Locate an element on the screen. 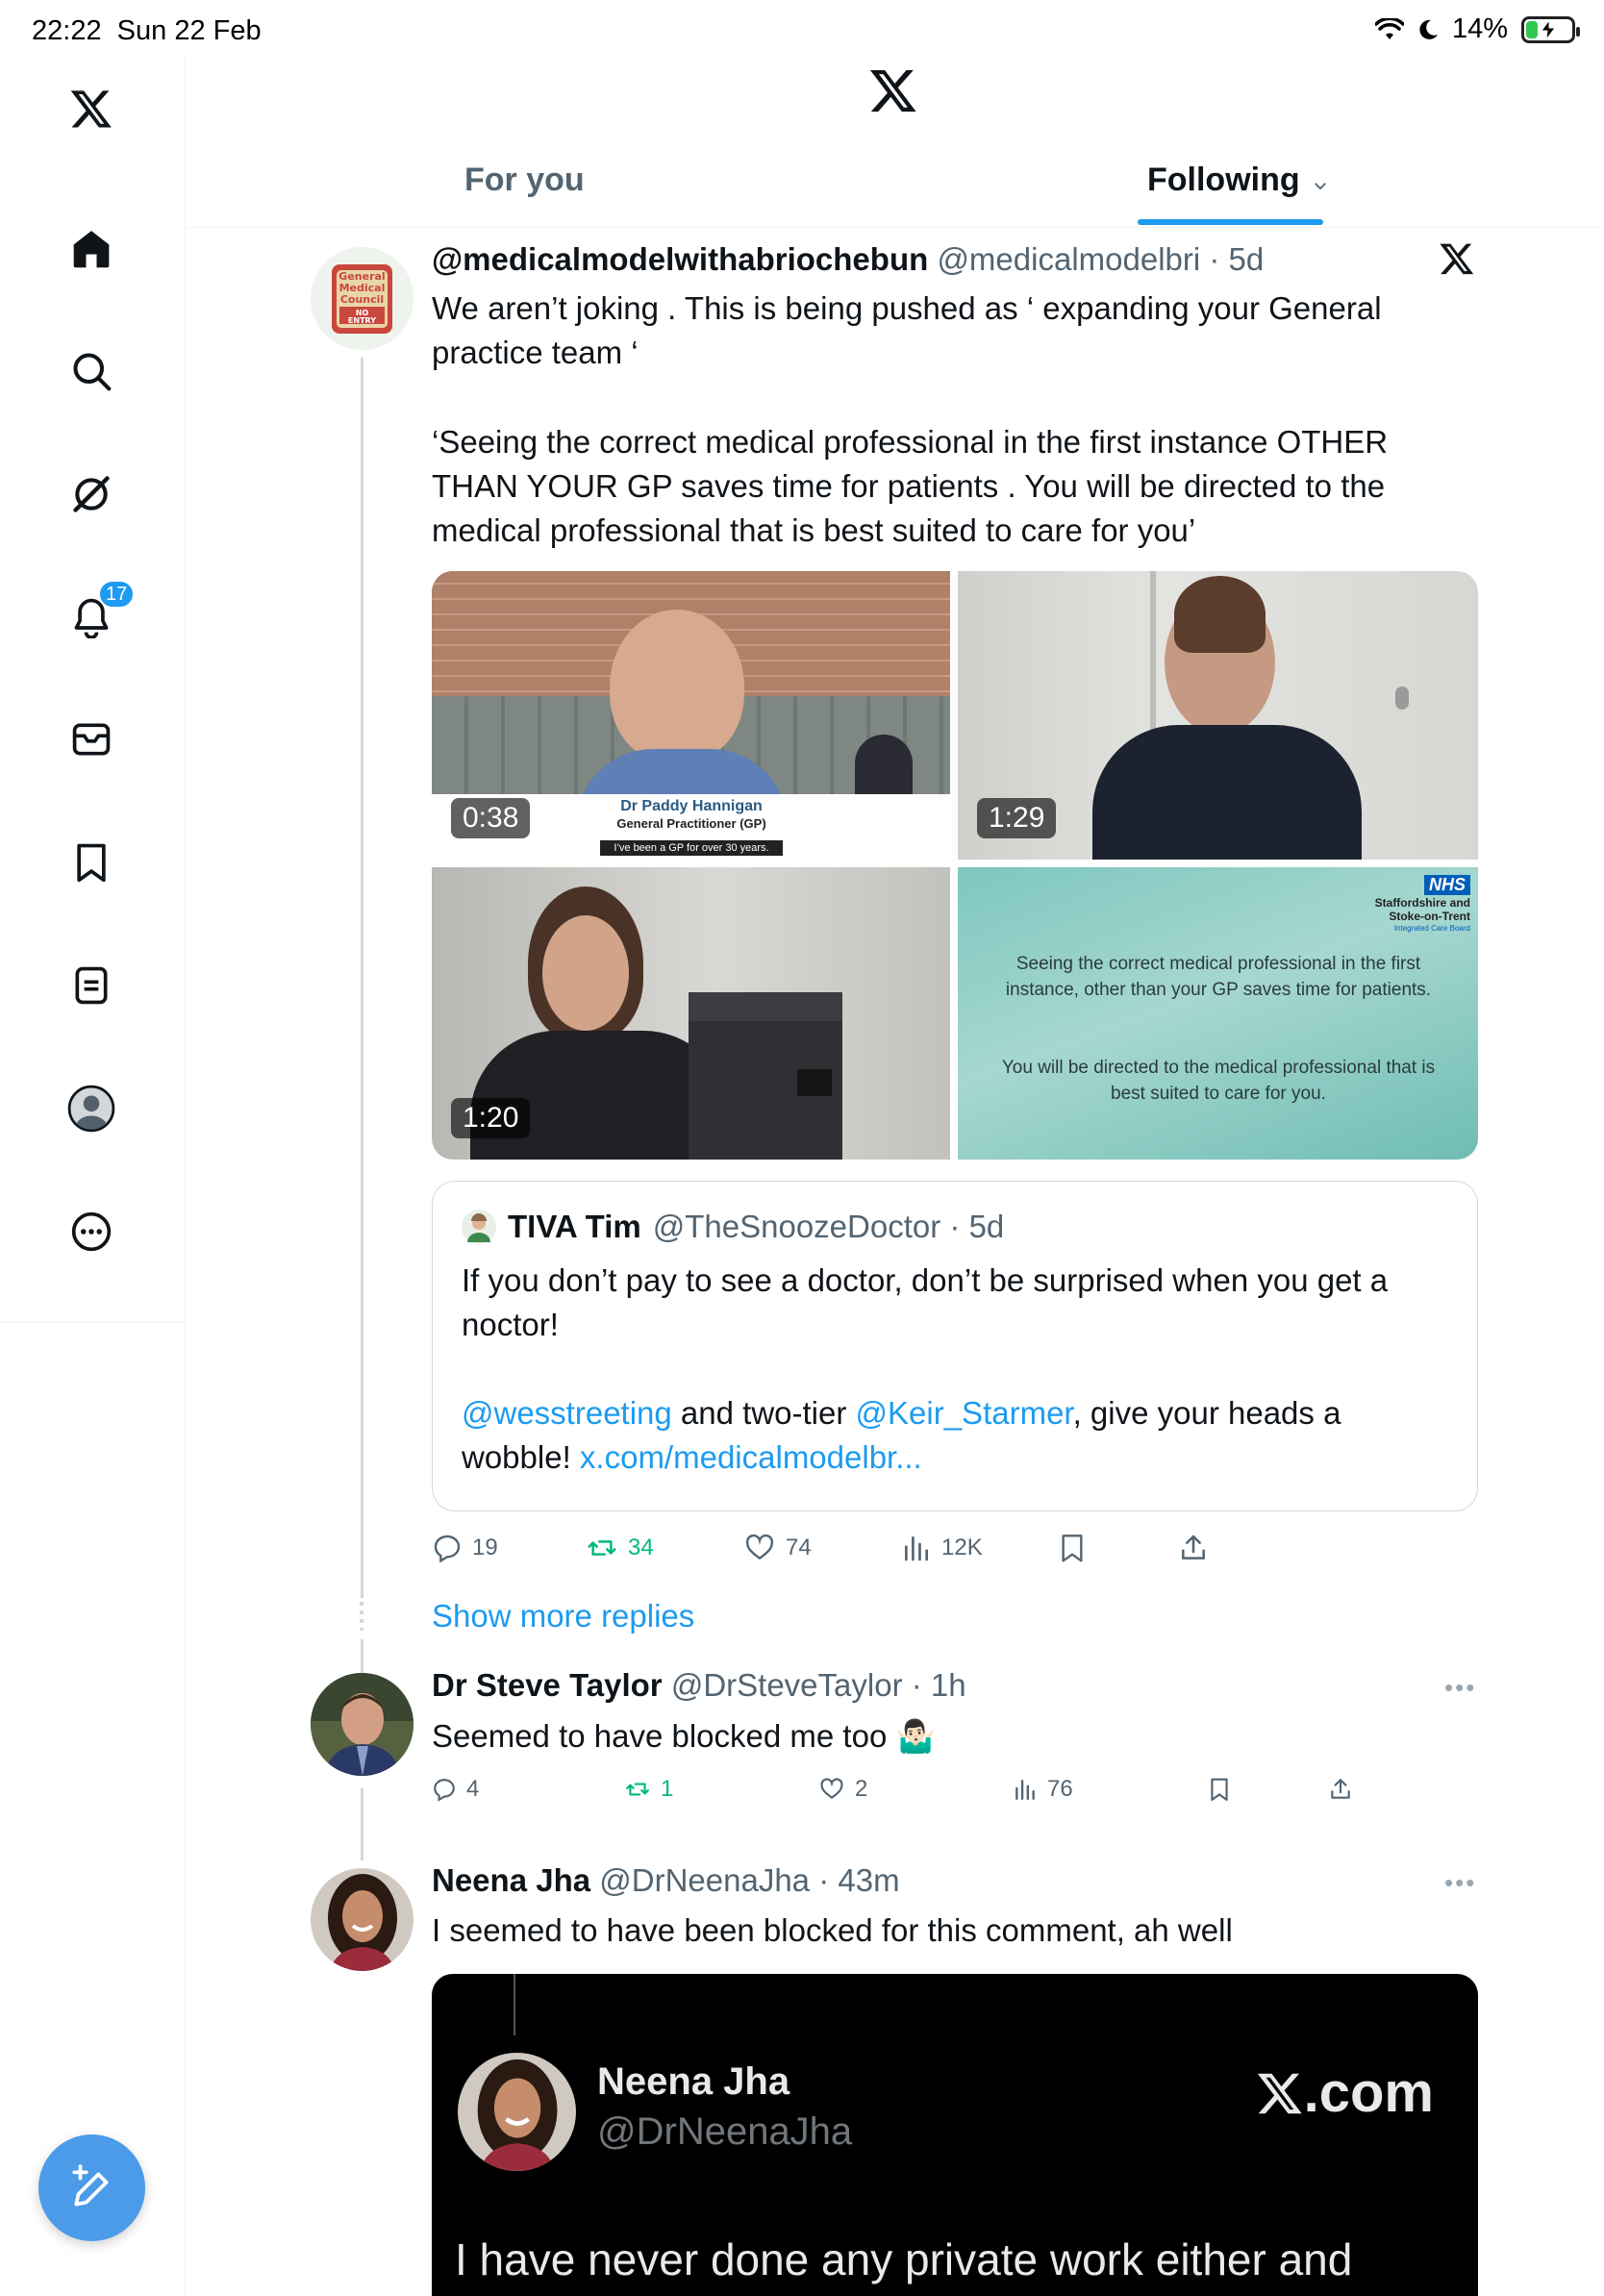  timestamp: 1h is located at coordinates (948, 1685).